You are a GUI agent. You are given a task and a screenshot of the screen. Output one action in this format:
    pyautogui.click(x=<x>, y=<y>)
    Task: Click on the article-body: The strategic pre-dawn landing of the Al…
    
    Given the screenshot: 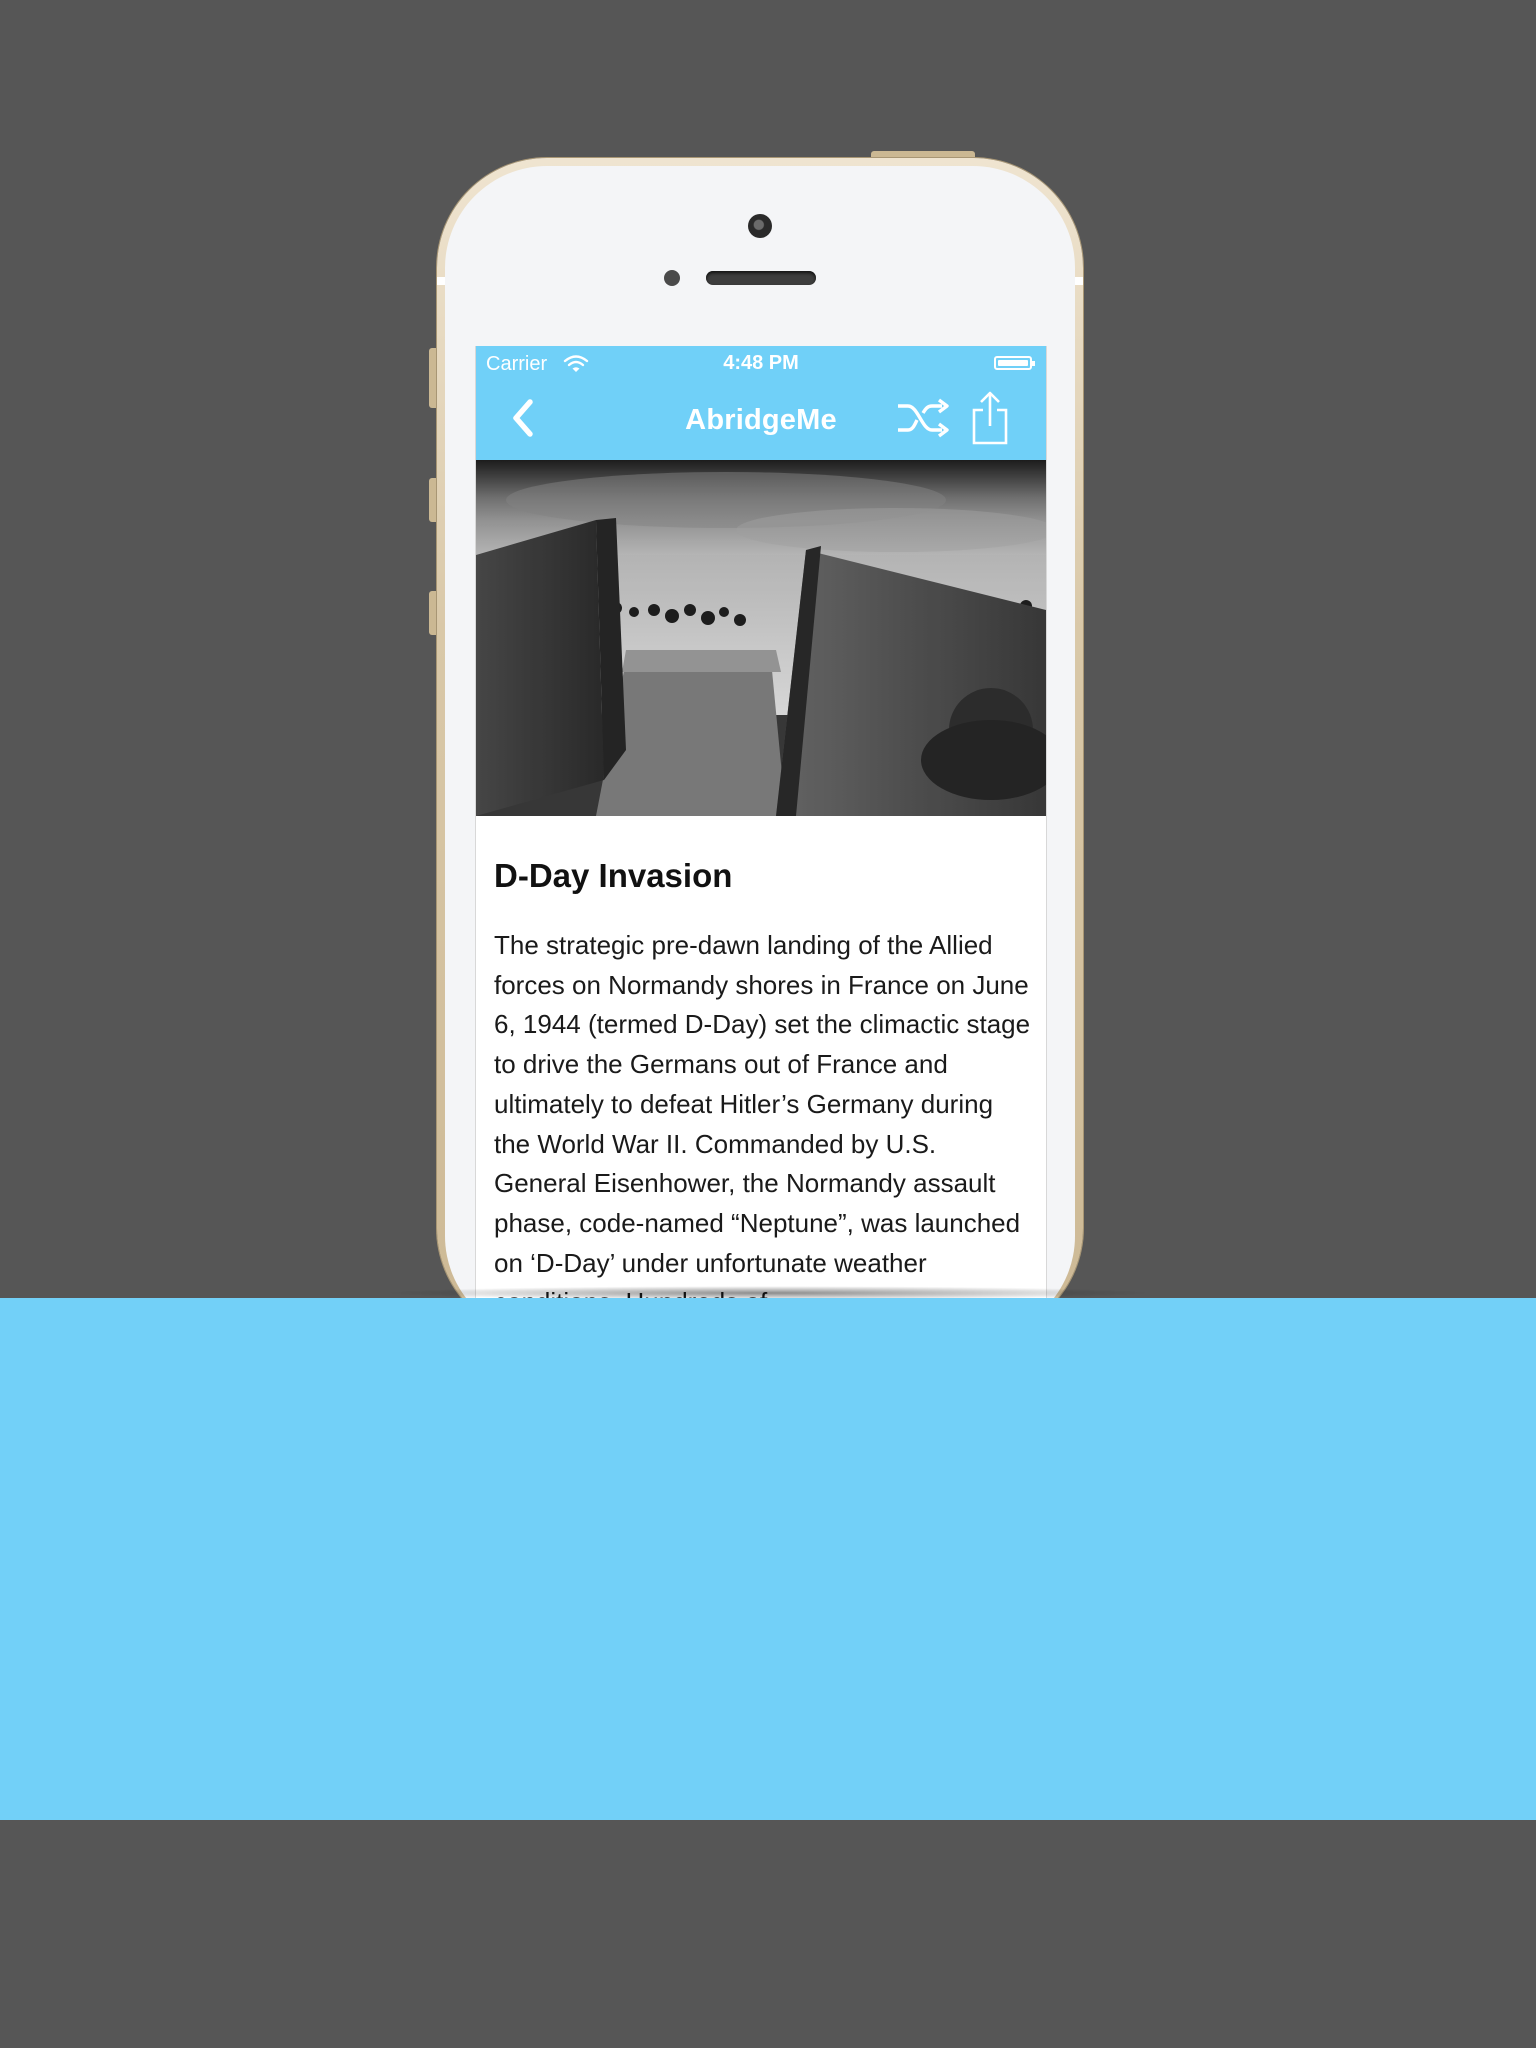 What is the action you would take?
    pyautogui.click(x=762, y=1114)
    